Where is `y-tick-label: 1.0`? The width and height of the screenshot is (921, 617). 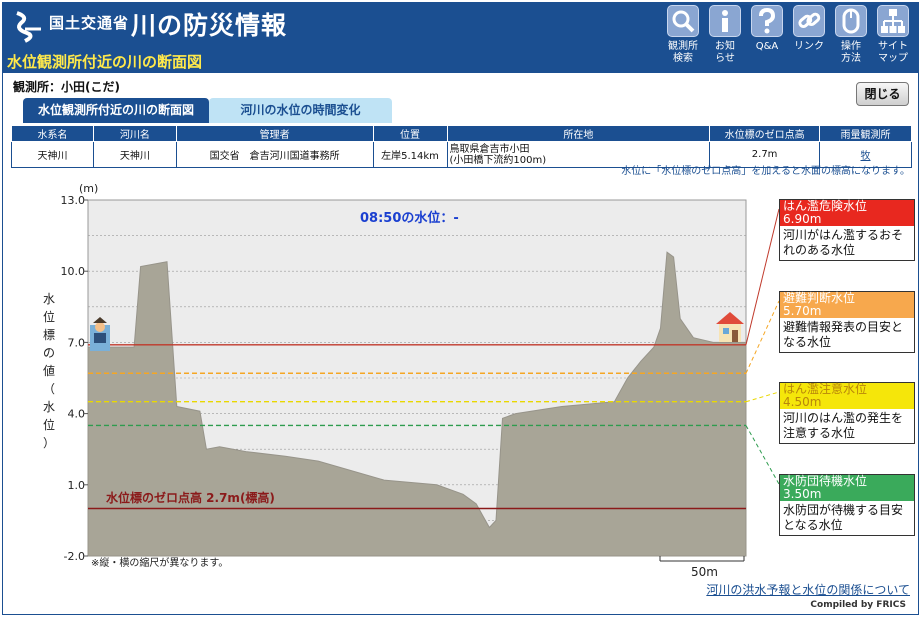
y-tick-label: 1.0 is located at coordinates (77, 485).